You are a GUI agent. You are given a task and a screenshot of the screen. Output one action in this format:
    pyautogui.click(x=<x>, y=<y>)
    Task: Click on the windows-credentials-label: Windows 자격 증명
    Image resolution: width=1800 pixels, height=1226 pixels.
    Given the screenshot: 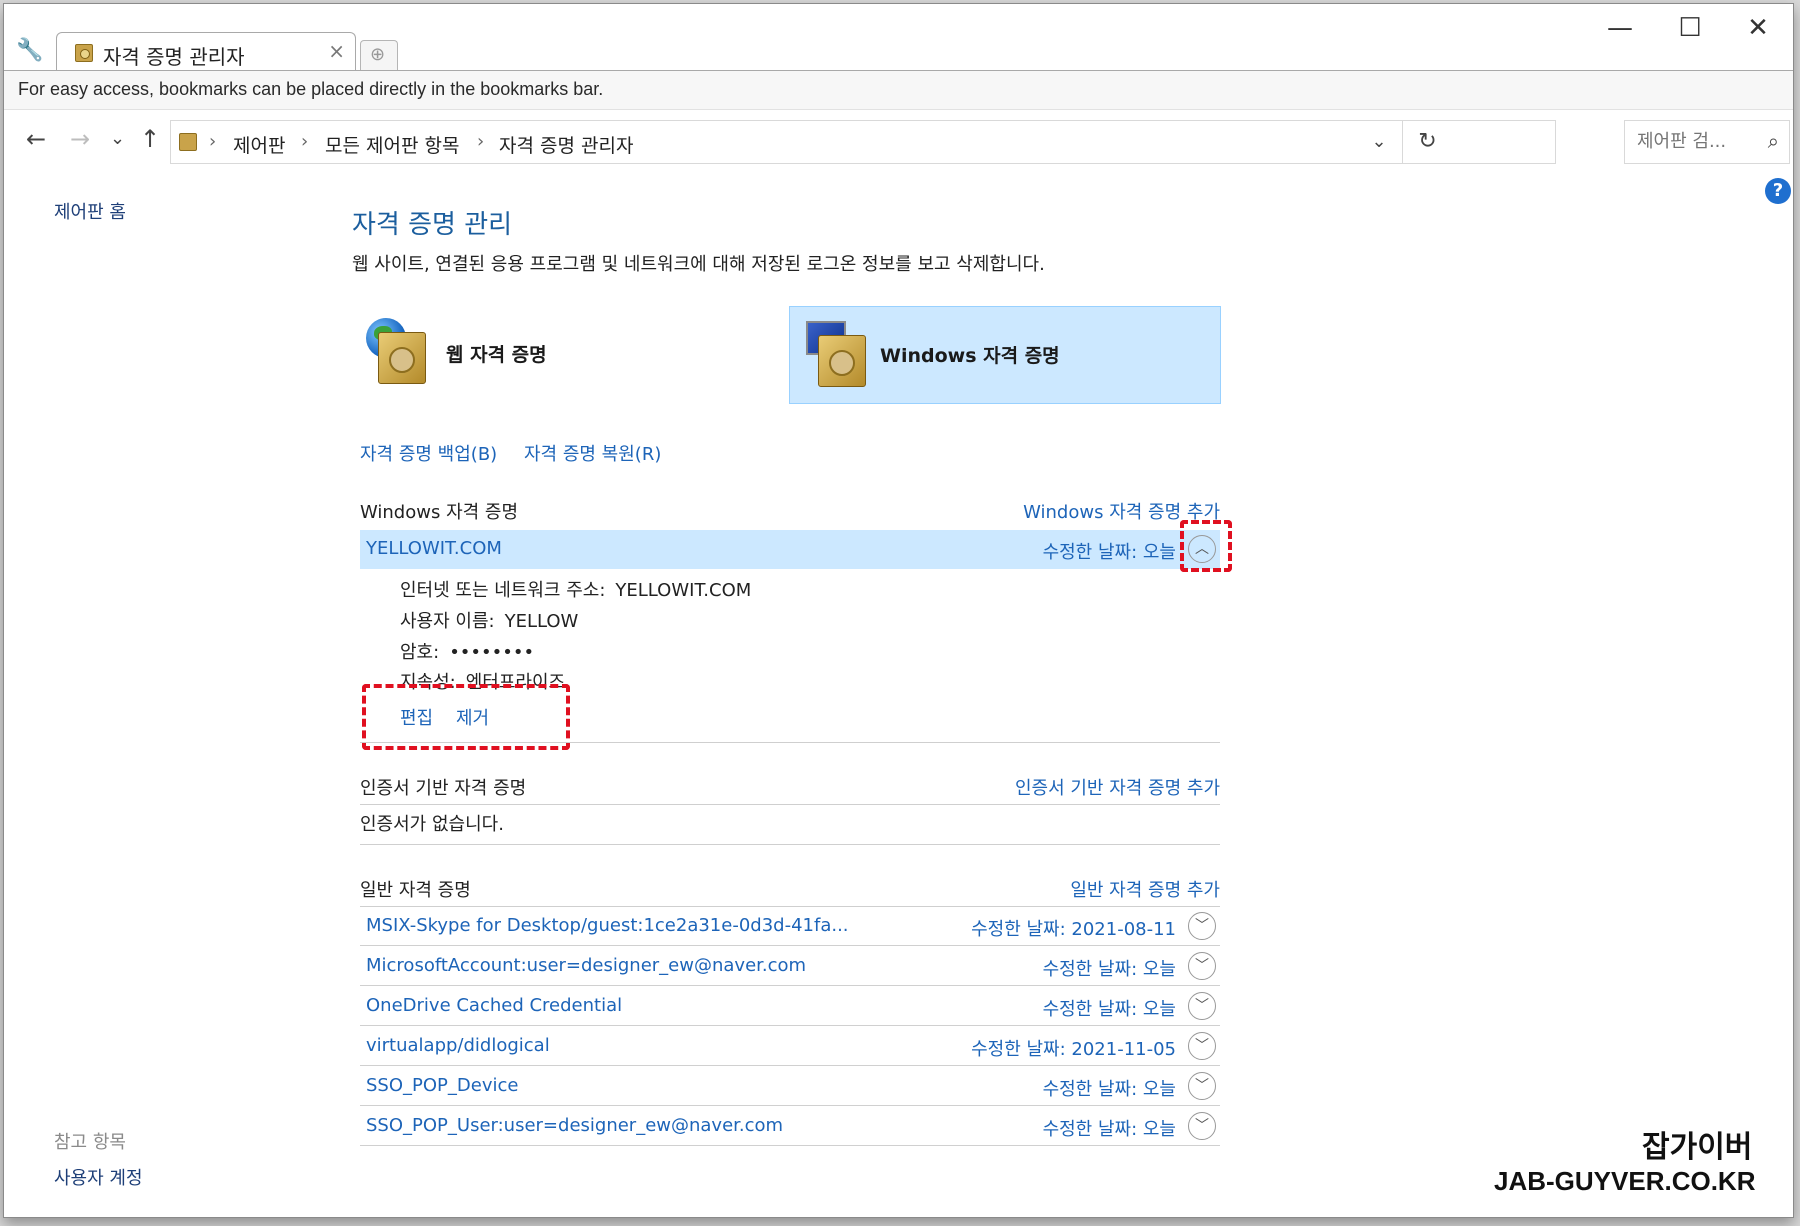 What is the action you would take?
    pyautogui.click(x=970, y=356)
    